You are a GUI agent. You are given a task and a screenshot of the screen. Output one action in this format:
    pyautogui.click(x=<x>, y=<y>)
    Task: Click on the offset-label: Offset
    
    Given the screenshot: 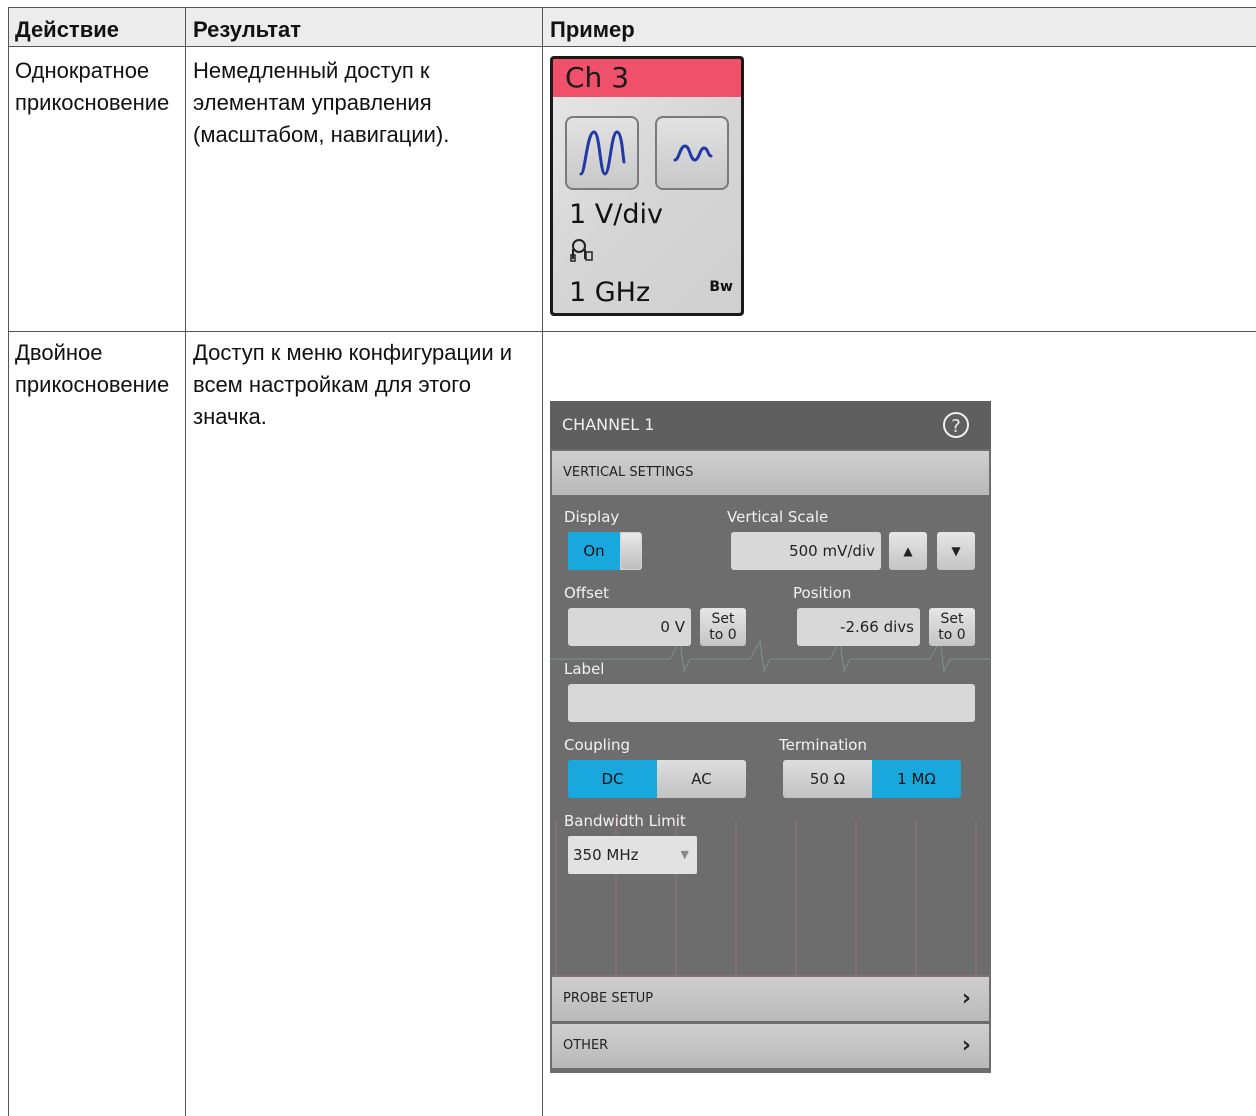 What is the action you would take?
    pyautogui.click(x=587, y=593)
    